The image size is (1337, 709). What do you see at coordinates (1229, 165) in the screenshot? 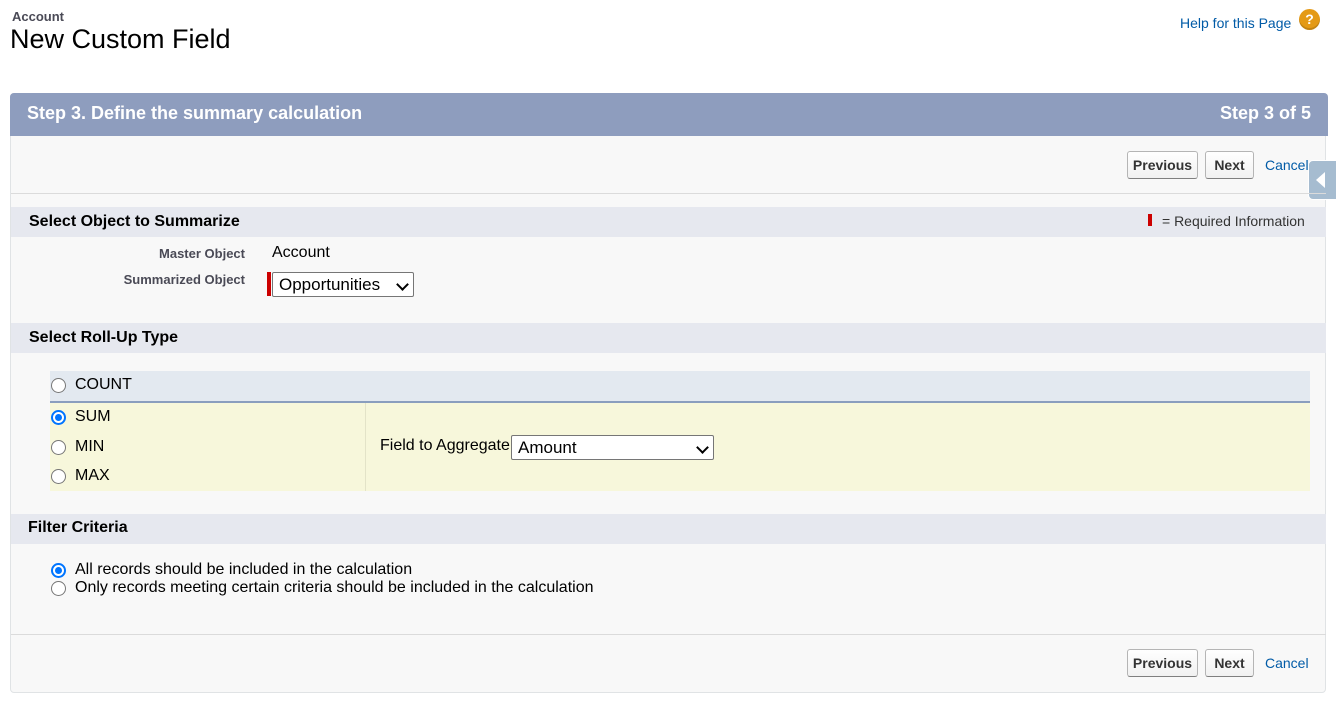
I see `next-button-top: Next` at bounding box center [1229, 165].